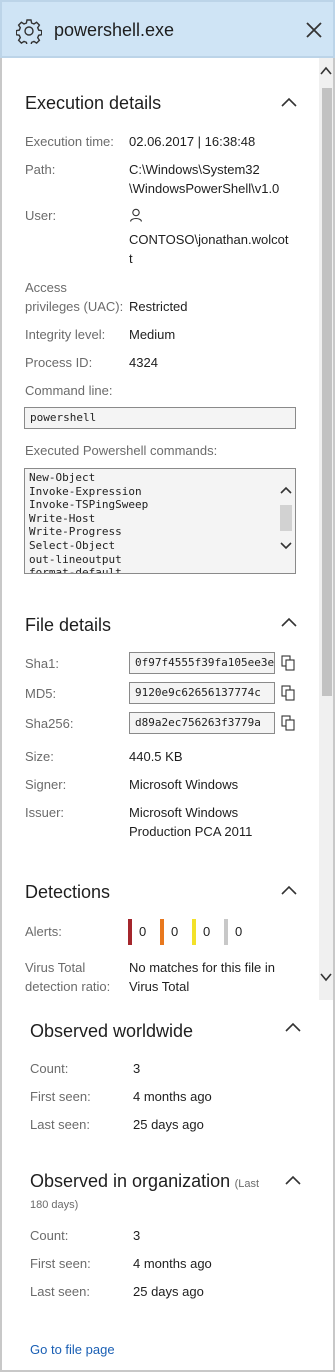 Image resolution: width=335 pixels, height=1372 pixels. Describe the element at coordinates (156, 756) in the screenshot. I see `size-value: 440.5 KB` at that location.